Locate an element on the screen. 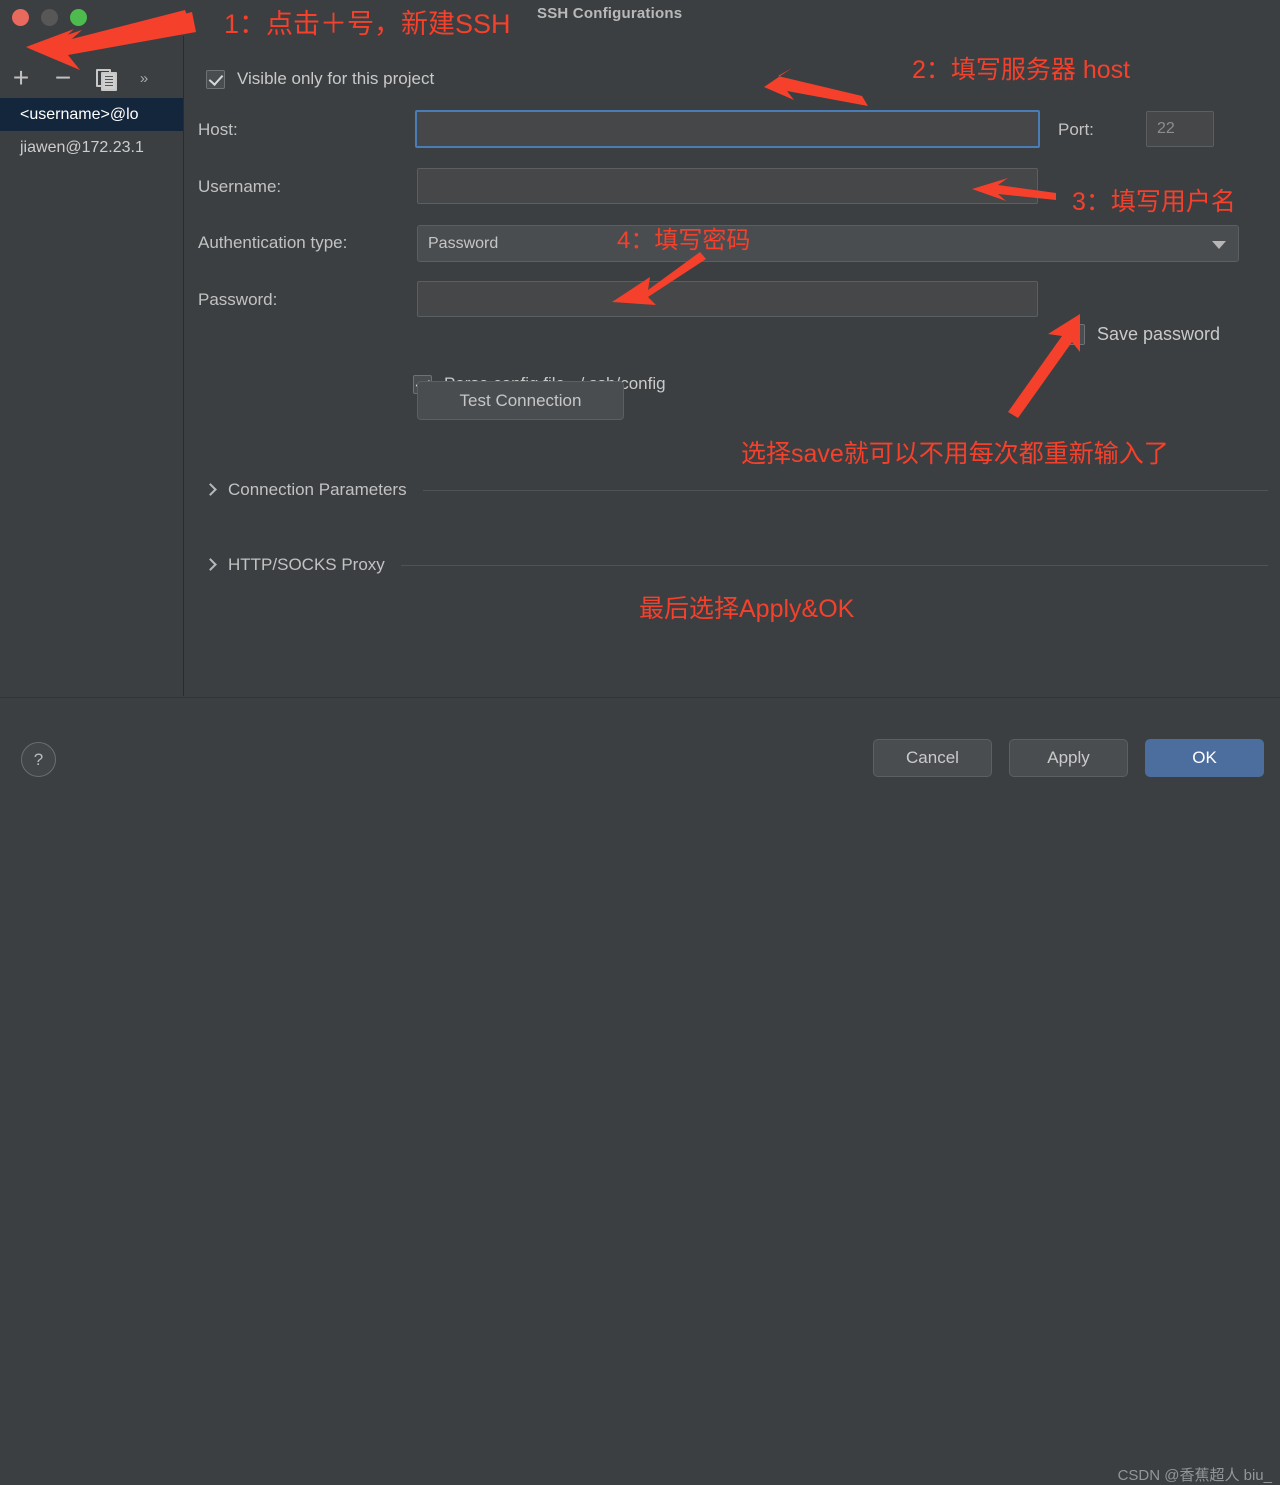 This screenshot has width=1280, height=1485. port-label: Port: is located at coordinates (1076, 129).